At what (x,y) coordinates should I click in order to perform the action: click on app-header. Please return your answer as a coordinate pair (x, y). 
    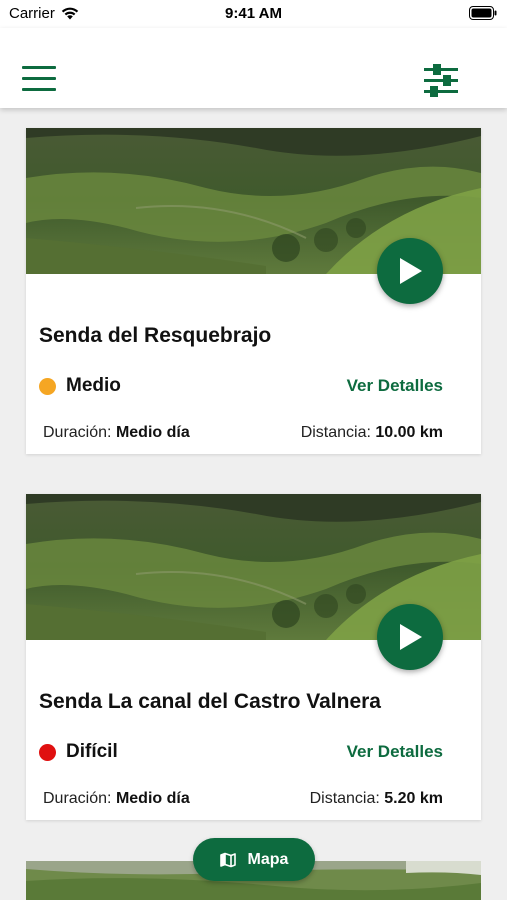
    Looking at the image, I should click on (253, 68).